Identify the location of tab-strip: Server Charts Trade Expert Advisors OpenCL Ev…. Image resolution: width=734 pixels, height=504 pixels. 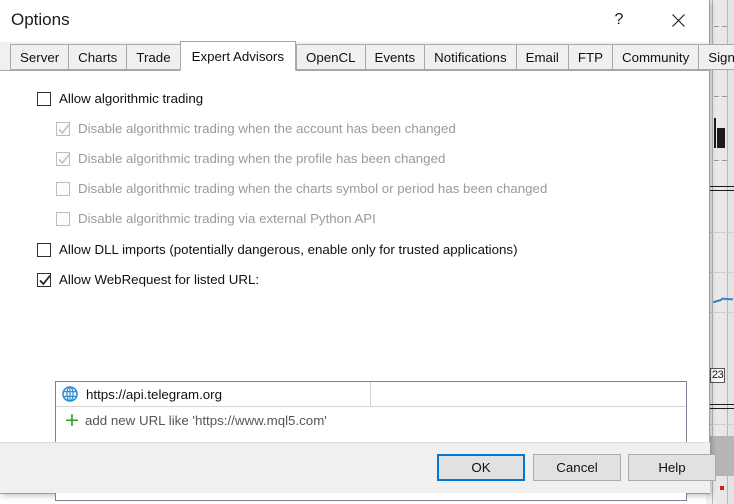
(367, 56).